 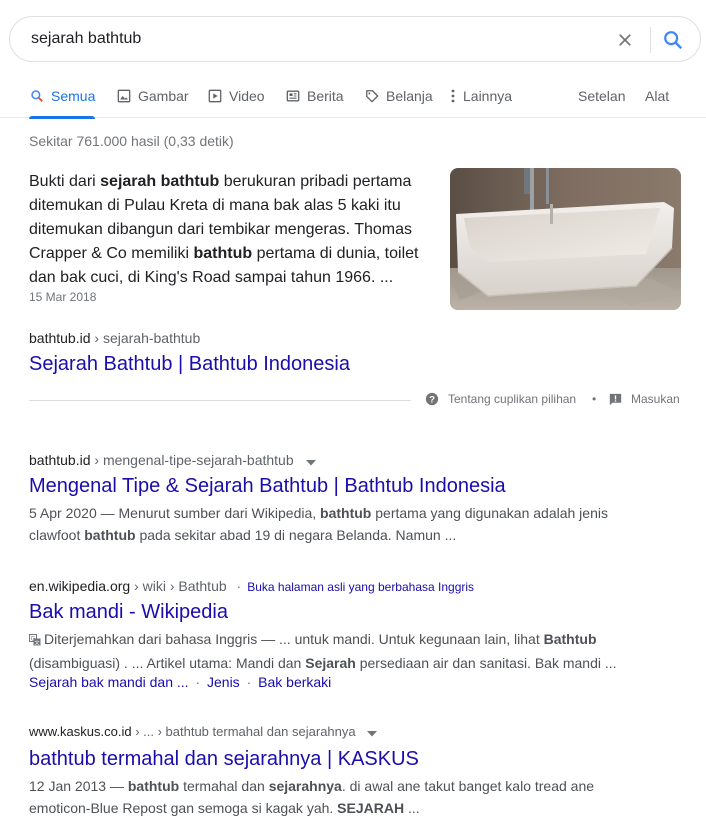 I want to click on highlighted-term: sejarahnya, so click(x=305, y=786).